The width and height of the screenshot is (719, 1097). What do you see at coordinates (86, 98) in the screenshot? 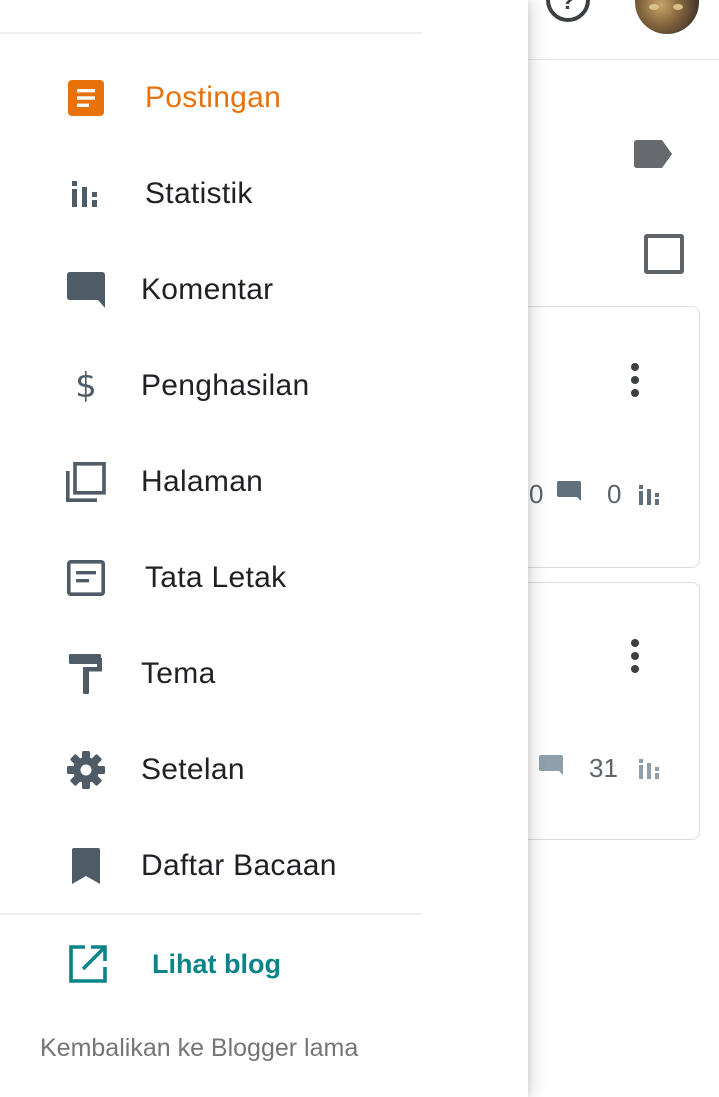
I see `posts-icon` at bounding box center [86, 98].